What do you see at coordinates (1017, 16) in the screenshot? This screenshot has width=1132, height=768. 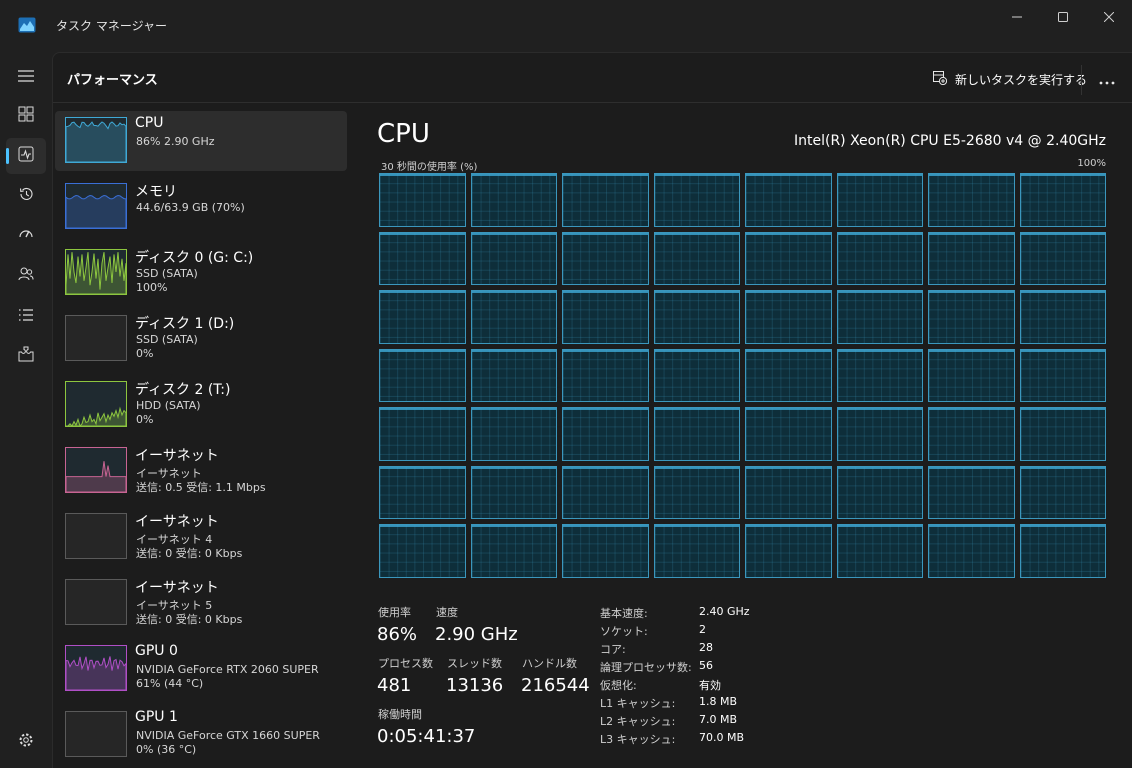 I see `minimize-button` at bounding box center [1017, 16].